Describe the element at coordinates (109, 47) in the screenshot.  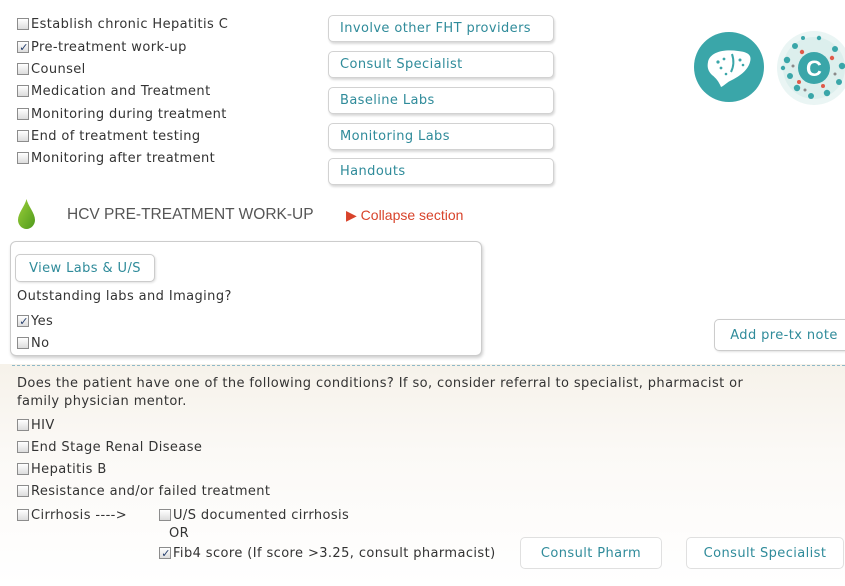
I see `step-label: Pre-treatment work-up` at that location.